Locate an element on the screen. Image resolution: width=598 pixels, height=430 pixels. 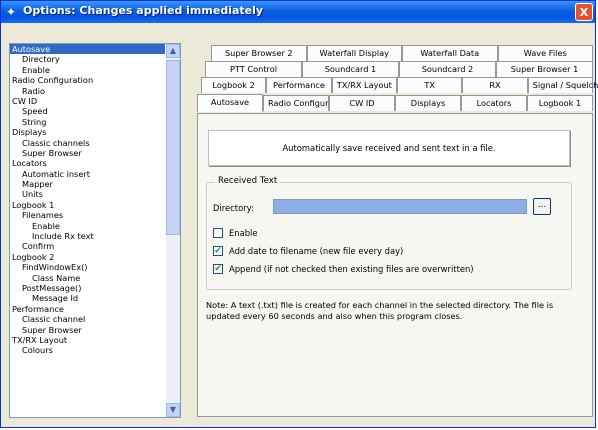
tree-item: String is located at coordinates (87, 122).